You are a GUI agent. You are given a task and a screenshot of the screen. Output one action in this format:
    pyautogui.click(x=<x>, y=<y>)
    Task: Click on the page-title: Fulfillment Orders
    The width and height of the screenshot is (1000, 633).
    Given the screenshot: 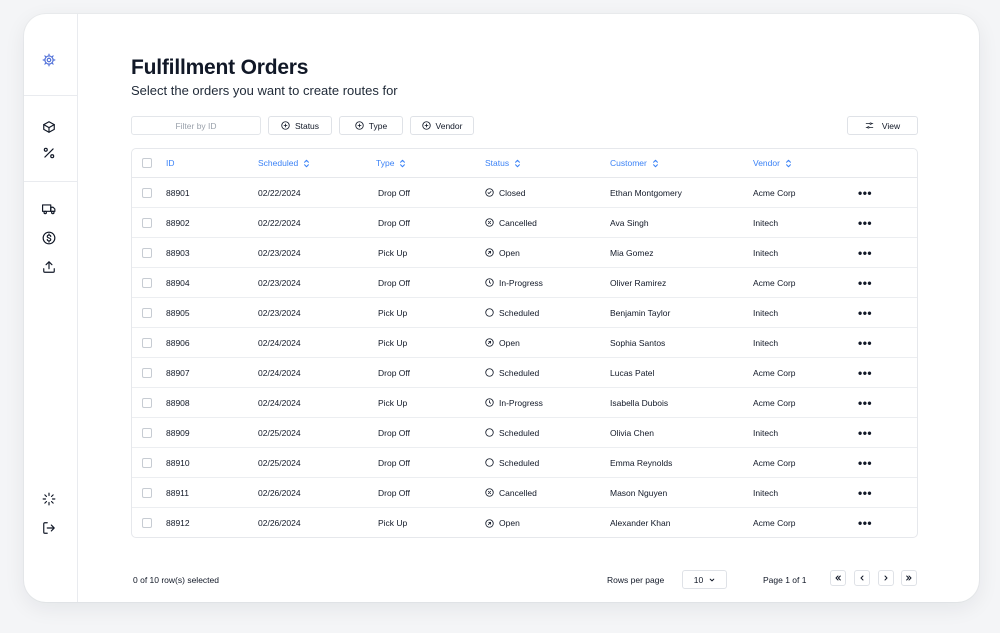 What is the action you would take?
    pyautogui.click(x=220, y=67)
    